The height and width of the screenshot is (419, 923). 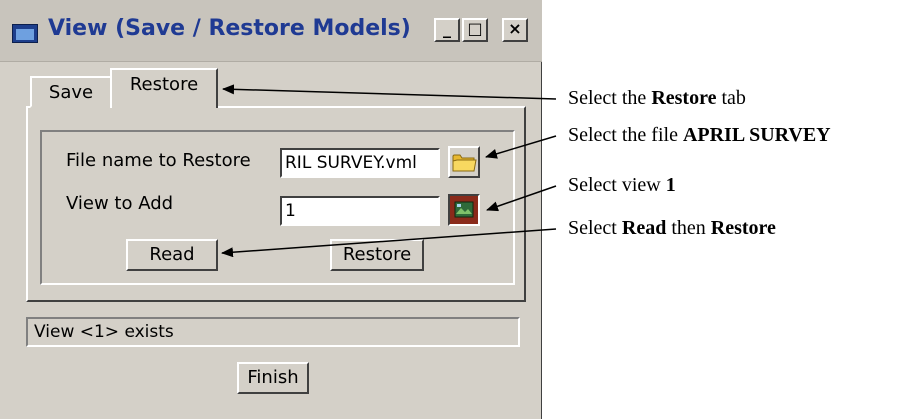 I want to click on annotation-select-view: Select view 1, so click(x=622, y=185).